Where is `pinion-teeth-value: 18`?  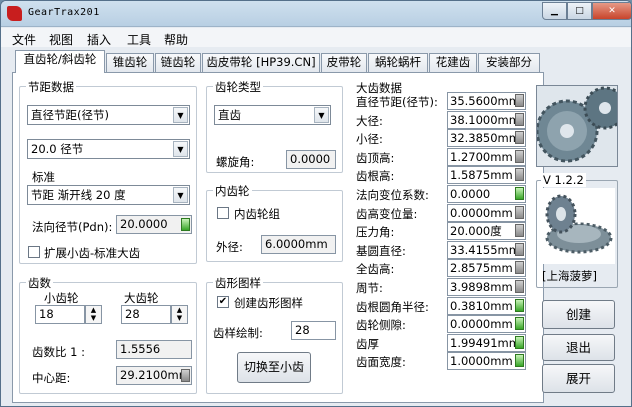 pinion-teeth-value: 18 is located at coordinates (46, 314).